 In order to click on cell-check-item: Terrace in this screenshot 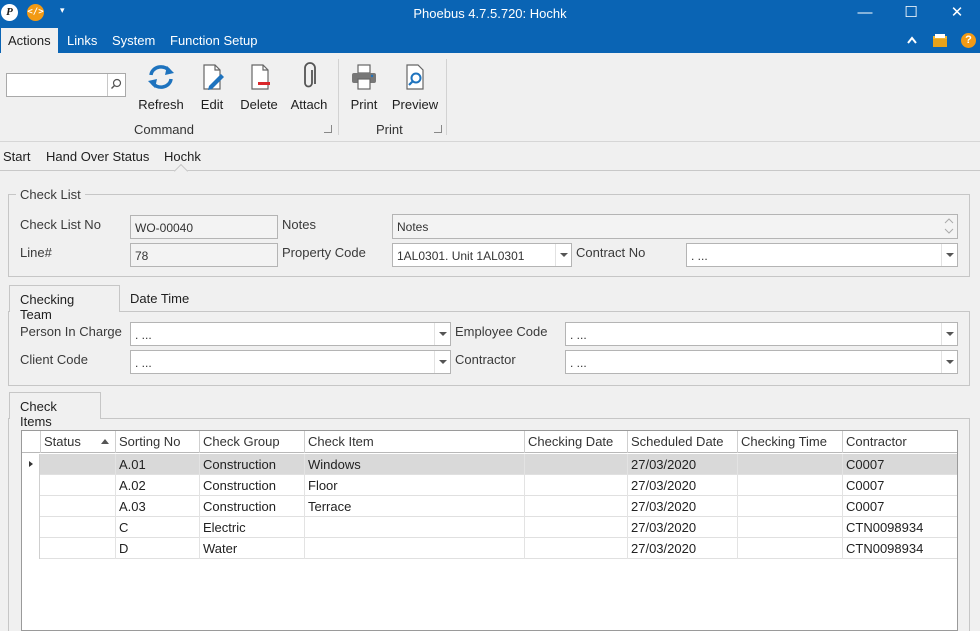, I will do `click(414, 506)`.